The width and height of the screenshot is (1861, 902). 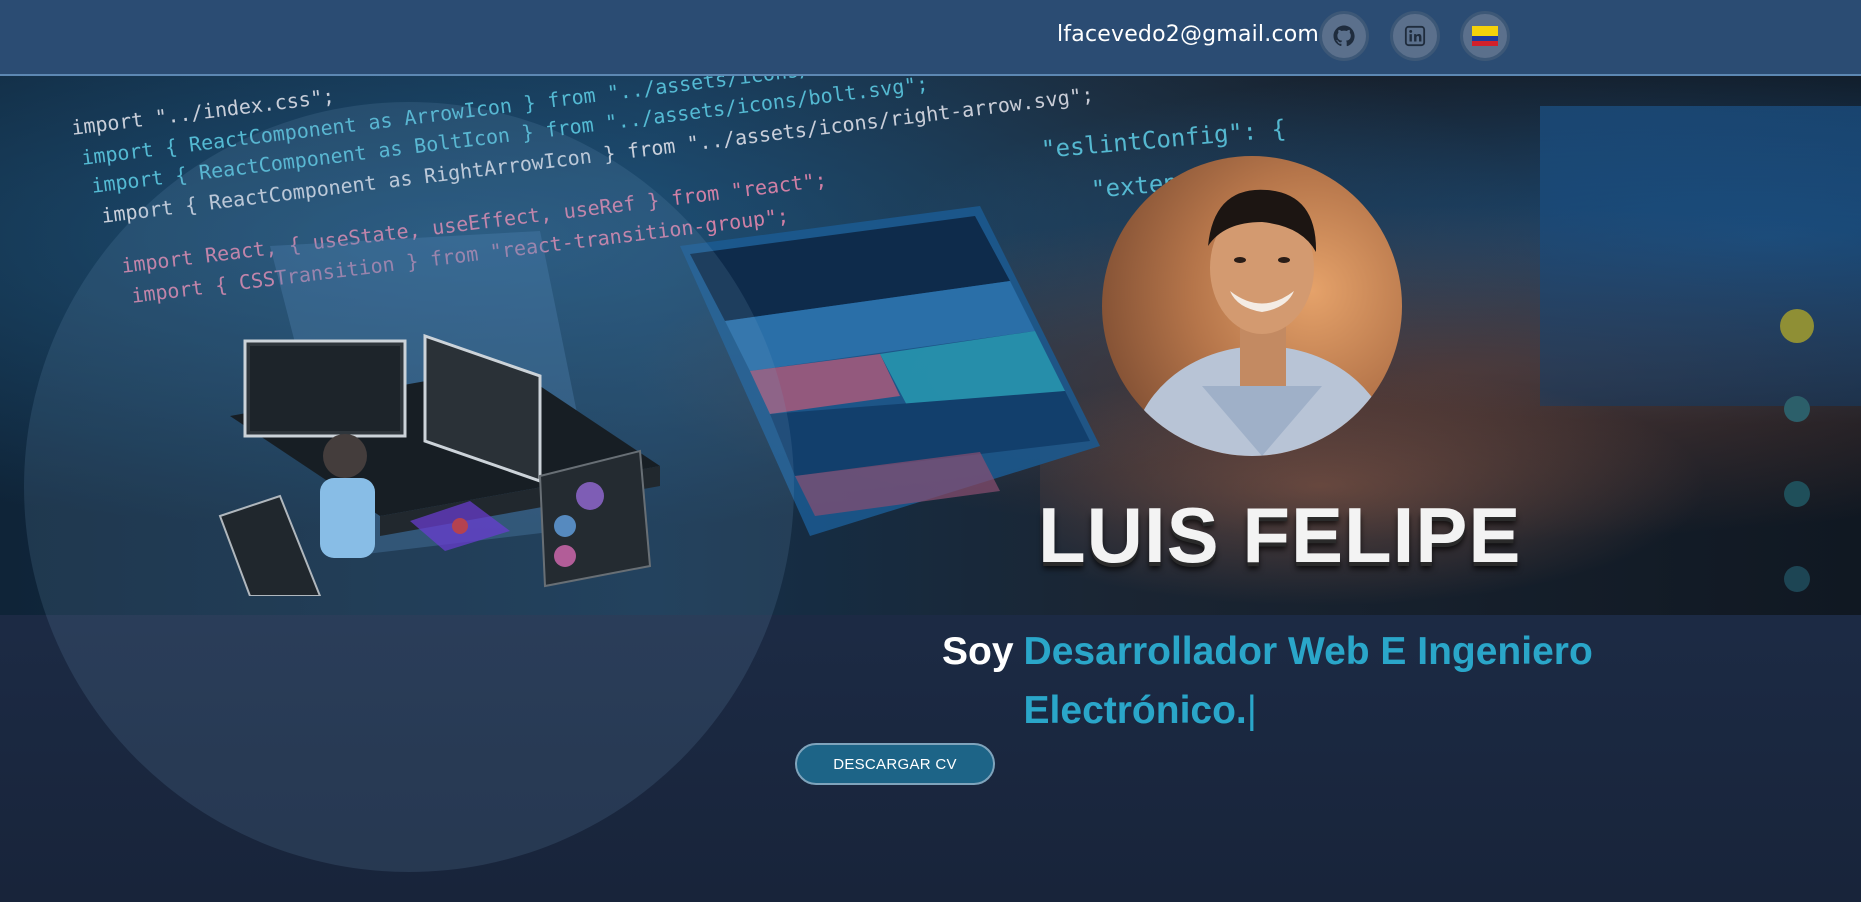 What do you see at coordinates (930, 38) in the screenshot?
I see `top-bar: lfacevedo2@gmail.com/` at bounding box center [930, 38].